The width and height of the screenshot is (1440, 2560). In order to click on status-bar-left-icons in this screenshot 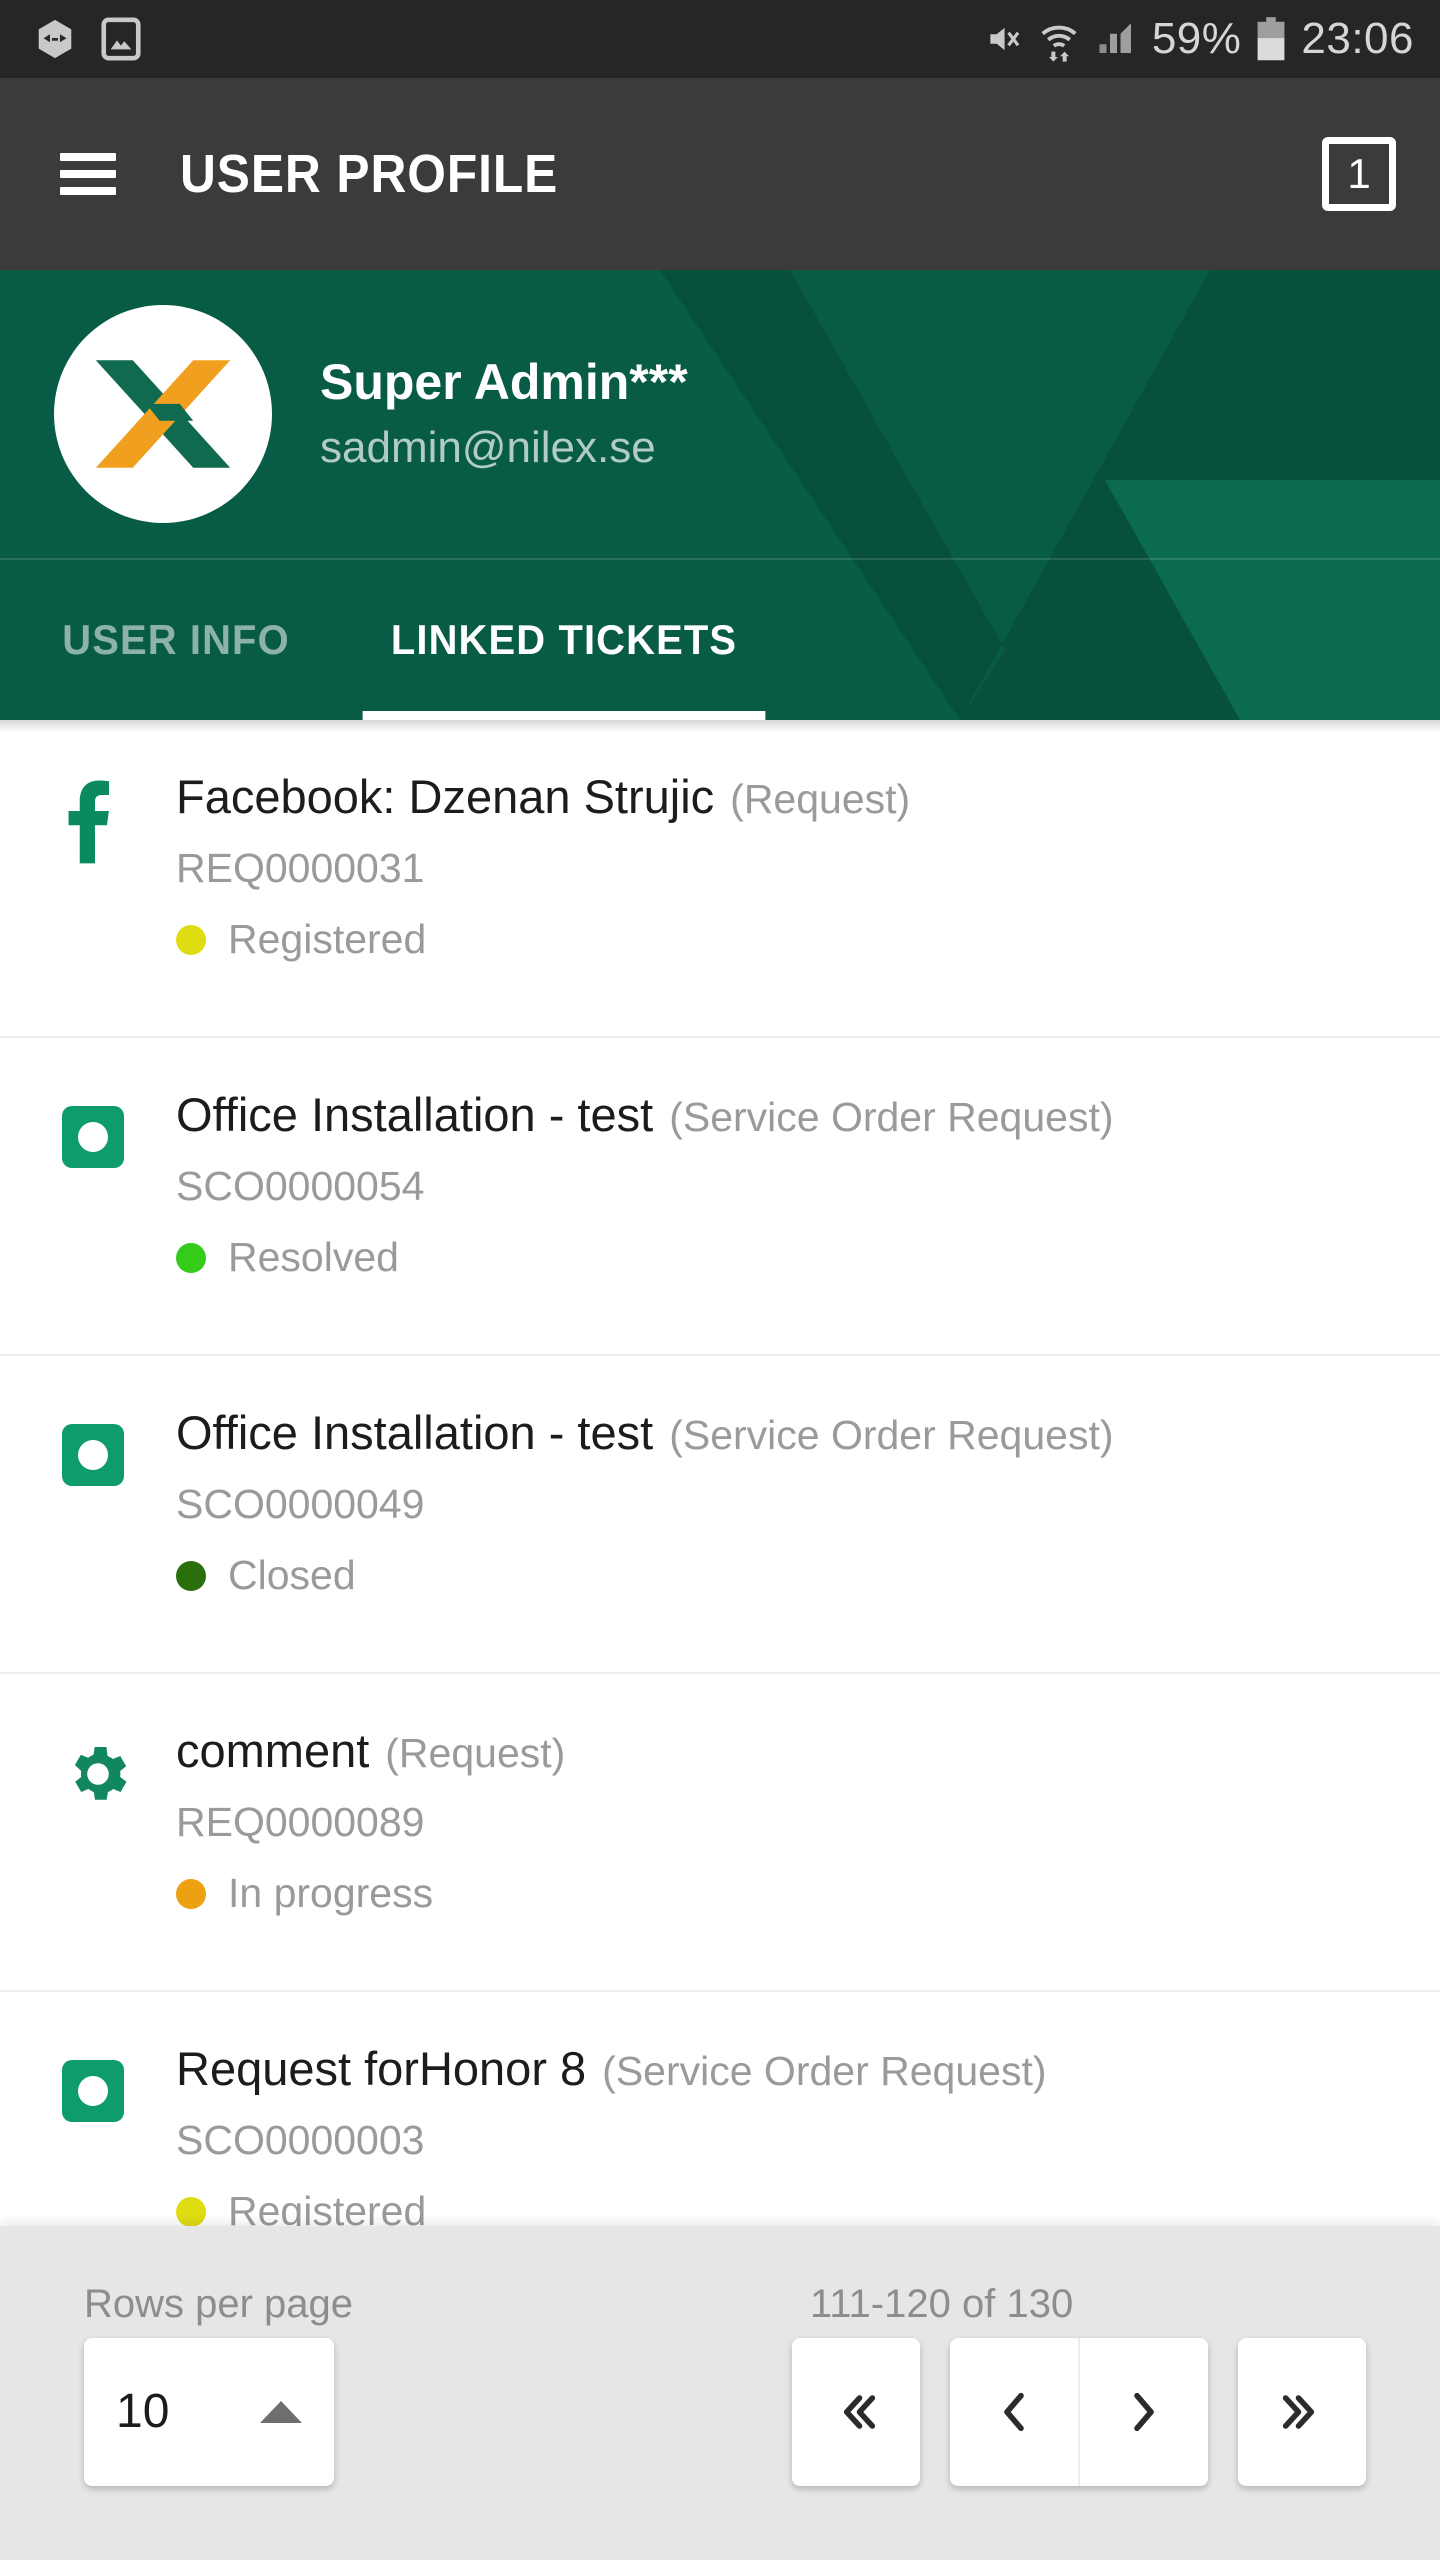, I will do `click(87, 39)`.